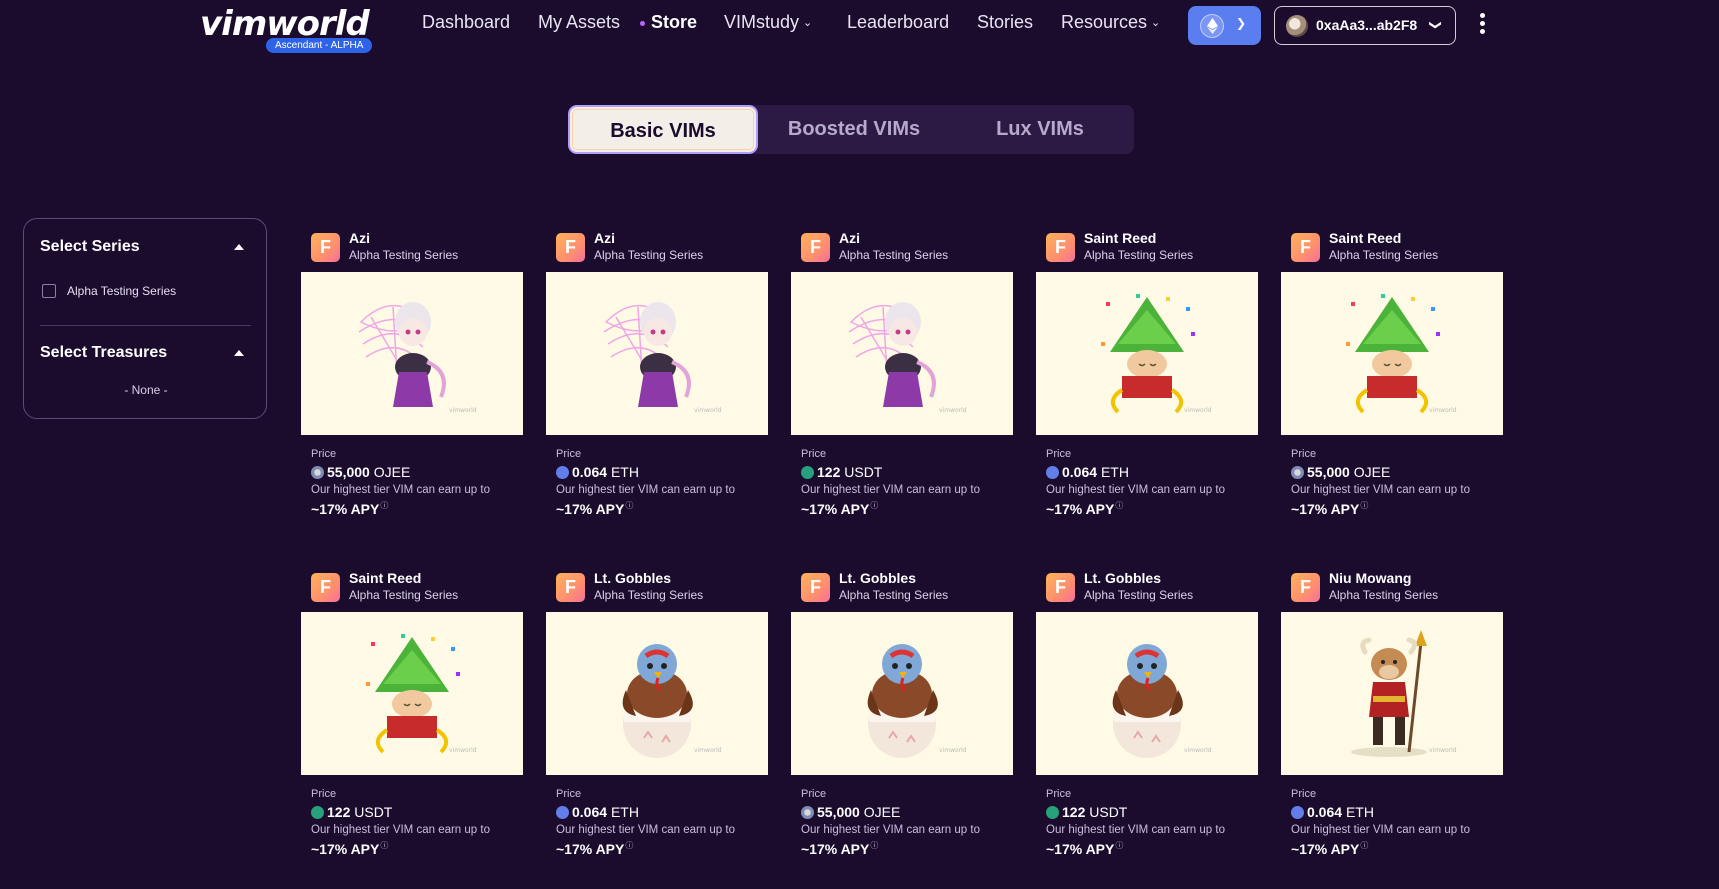  Describe the element at coordinates (898, 22) in the screenshot. I see `nav-leaderboard: Leaderboard` at that location.